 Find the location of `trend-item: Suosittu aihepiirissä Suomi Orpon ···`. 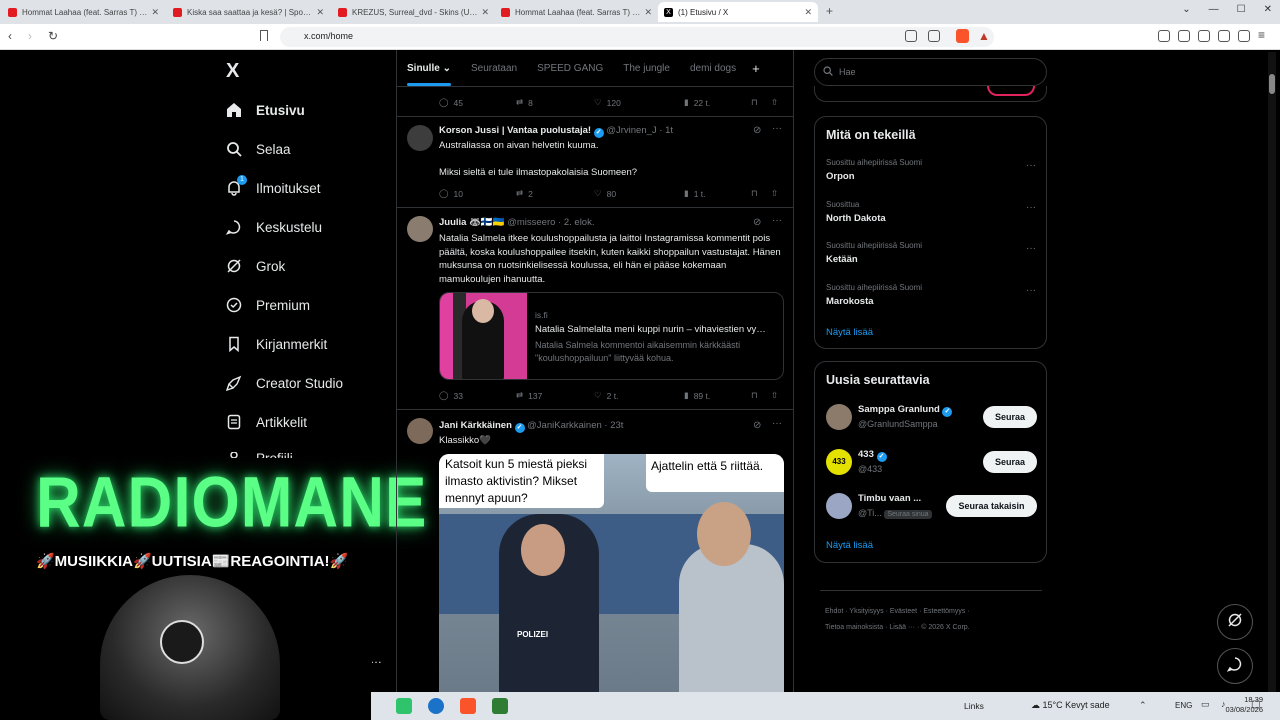

trend-item: Suosittu aihepiirissä Suomi Orpon ··· is located at coordinates (931, 170).